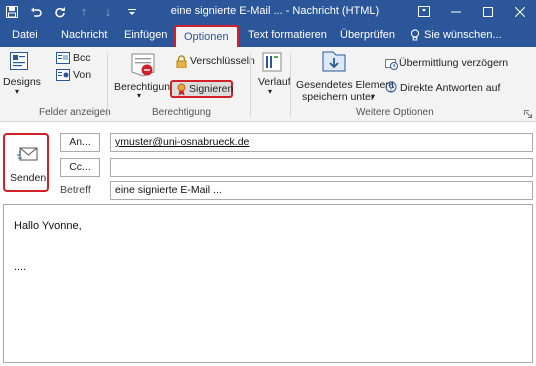  I want to click on tab-nachricht: Nachricht, so click(84, 35).